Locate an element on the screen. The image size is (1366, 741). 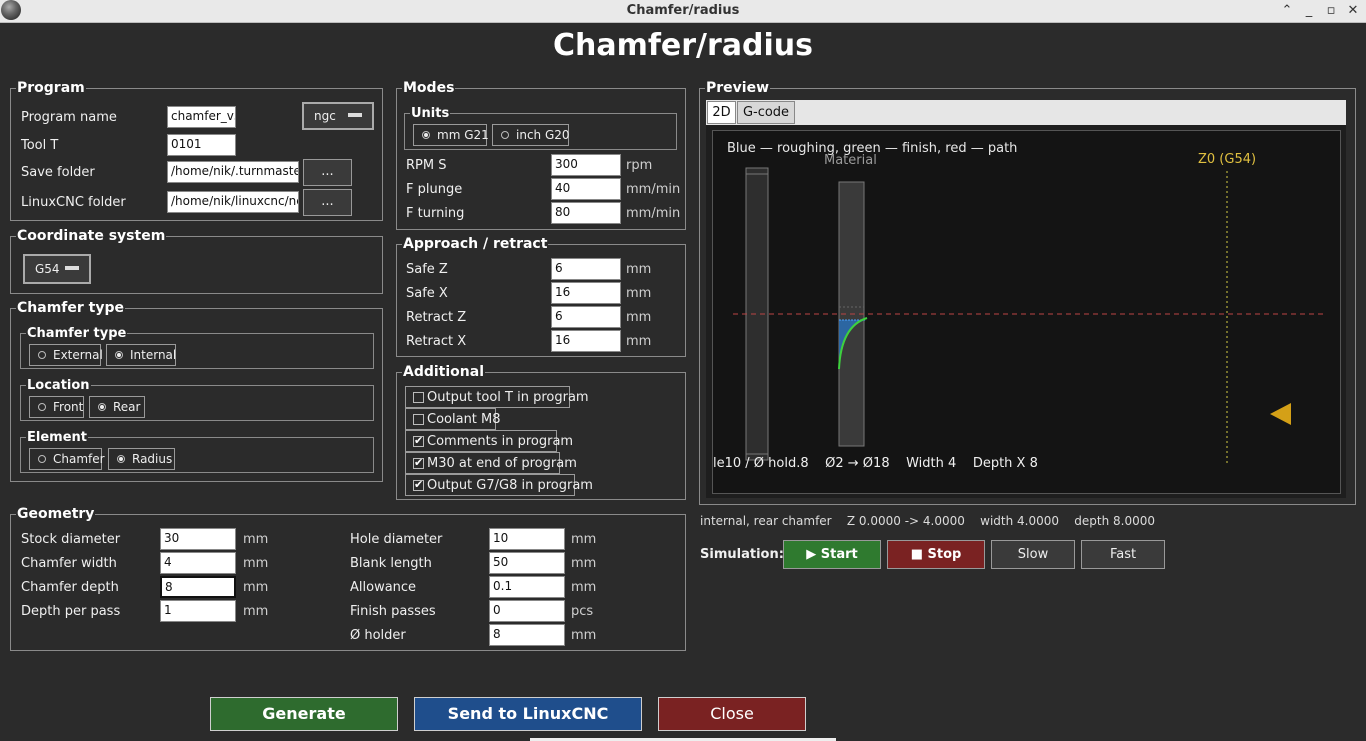
radius-radio: Radius is located at coordinates (141, 459).